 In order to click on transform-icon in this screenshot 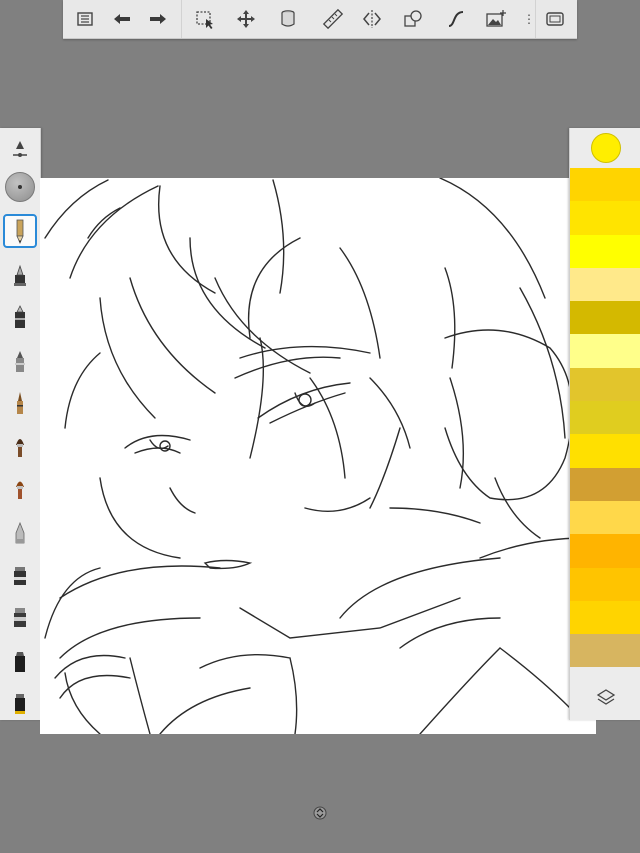, I will do `click(246, 19)`.